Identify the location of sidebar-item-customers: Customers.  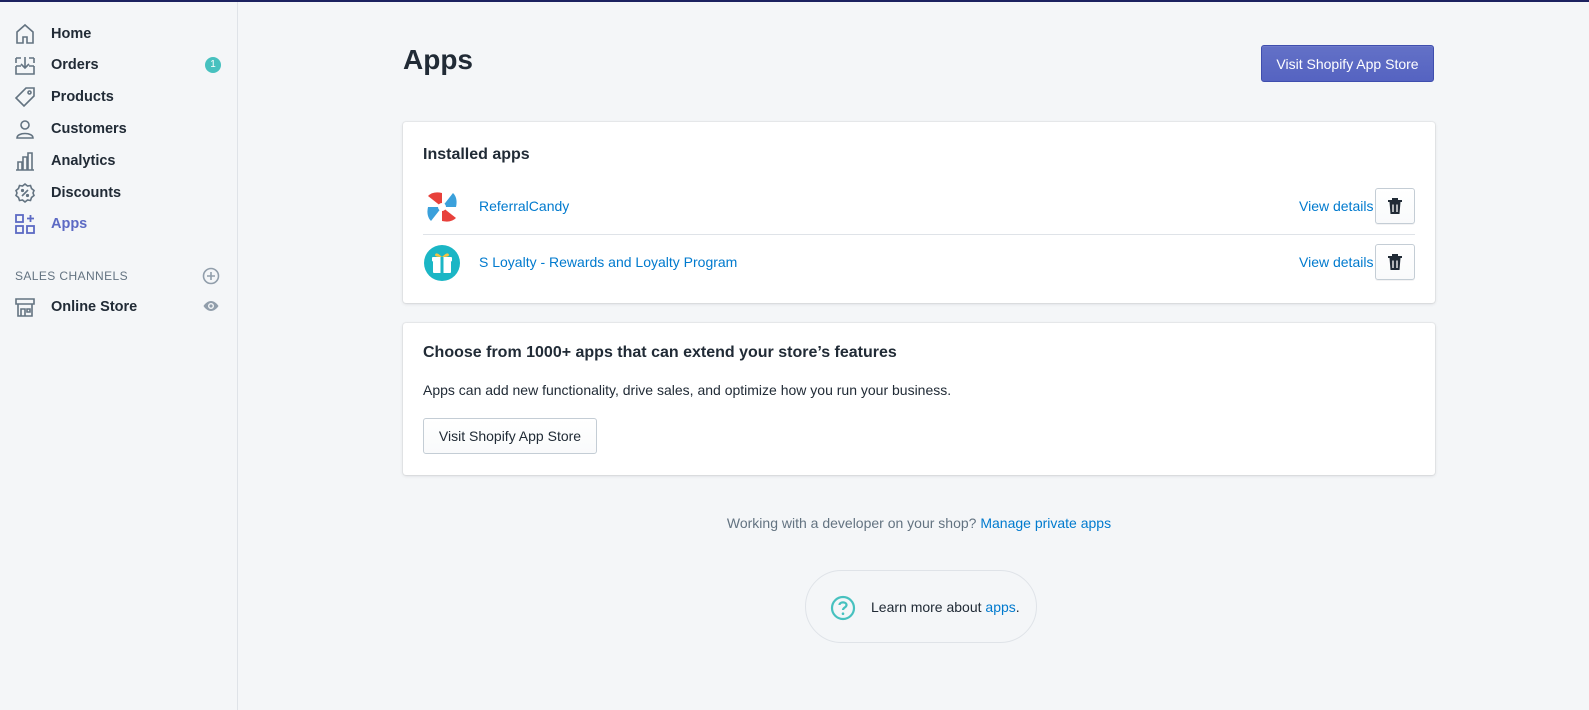
(118, 129).